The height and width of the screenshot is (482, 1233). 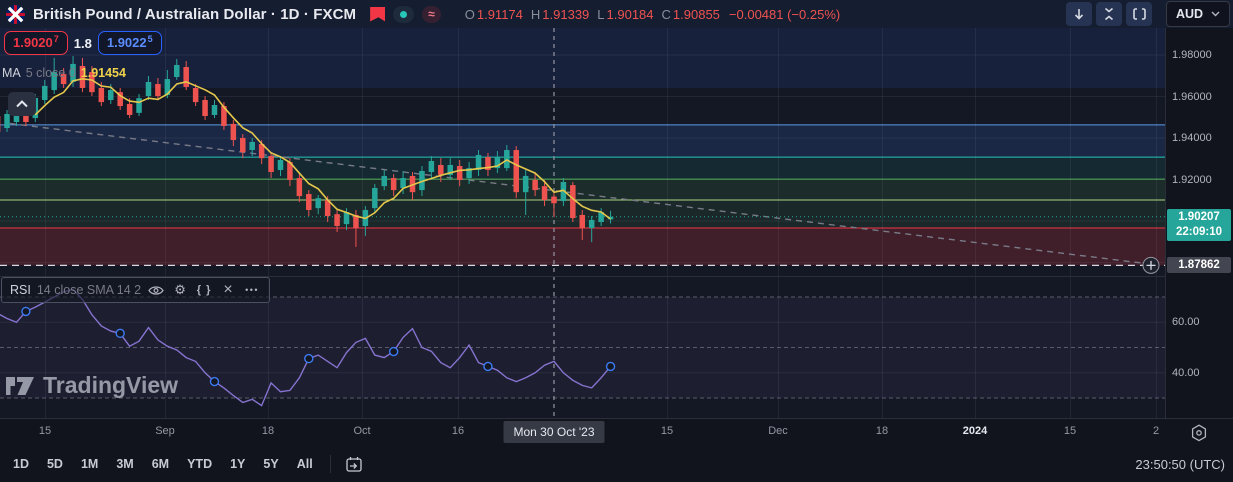 I want to click on header-right-controls: AUD, so click(x=1149, y=14).